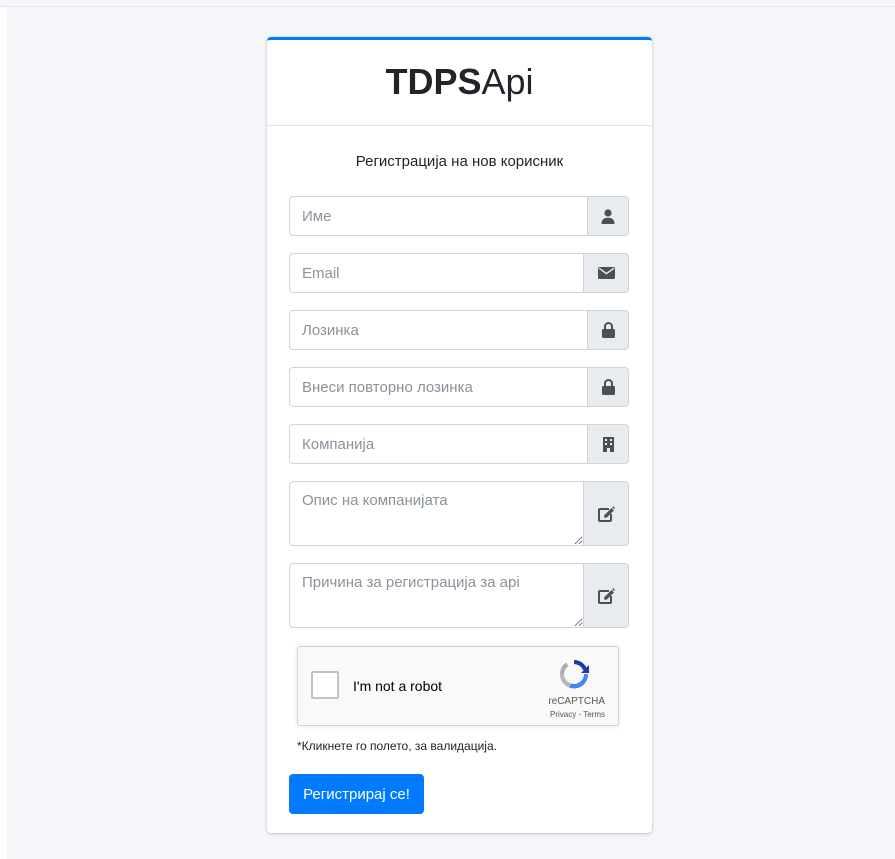  I want to click on building-icon, so click(608, 444).